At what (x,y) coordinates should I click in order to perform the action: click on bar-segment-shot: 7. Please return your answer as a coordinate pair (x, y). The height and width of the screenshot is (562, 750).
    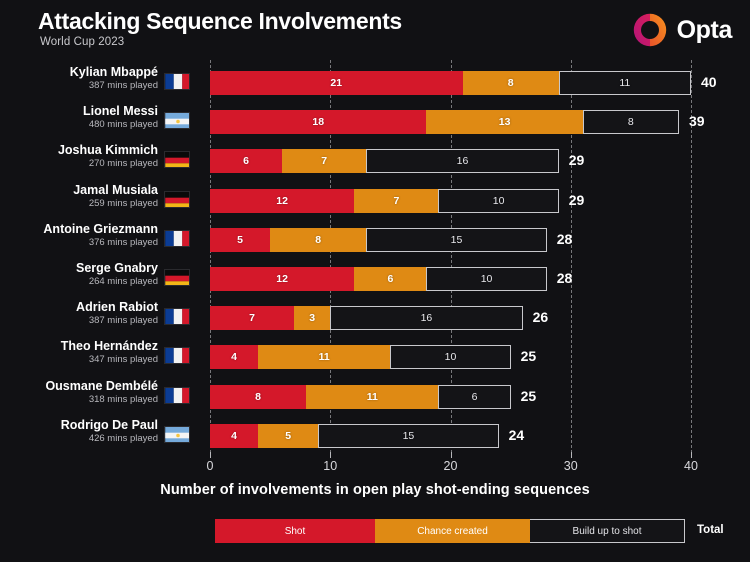
    Looking at the image, I should click on (252, 318).